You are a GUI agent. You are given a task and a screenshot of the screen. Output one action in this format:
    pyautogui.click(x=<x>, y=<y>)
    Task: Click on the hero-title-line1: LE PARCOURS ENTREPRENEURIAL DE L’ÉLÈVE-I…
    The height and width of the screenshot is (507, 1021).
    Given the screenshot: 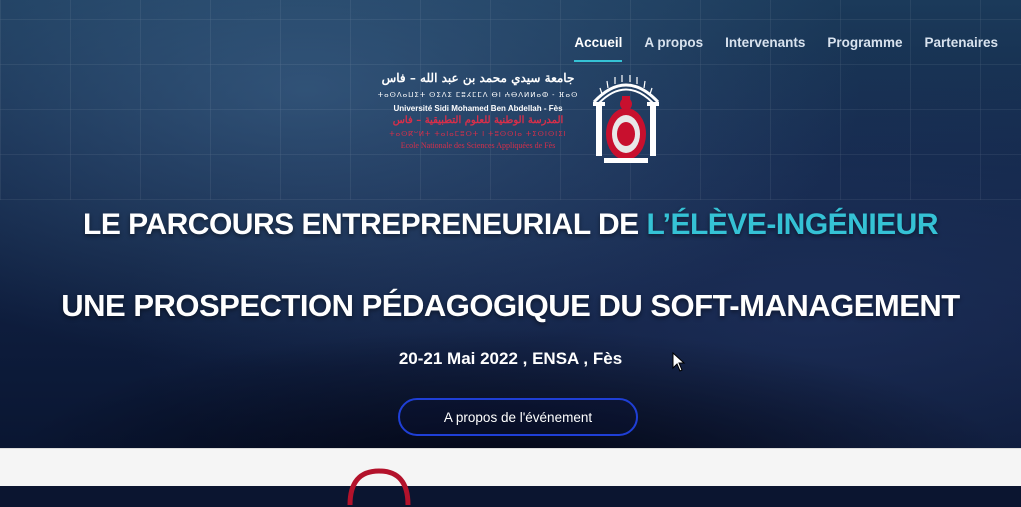 What is the action you would take?
    pyautogui.click(x=510, y=225)
    